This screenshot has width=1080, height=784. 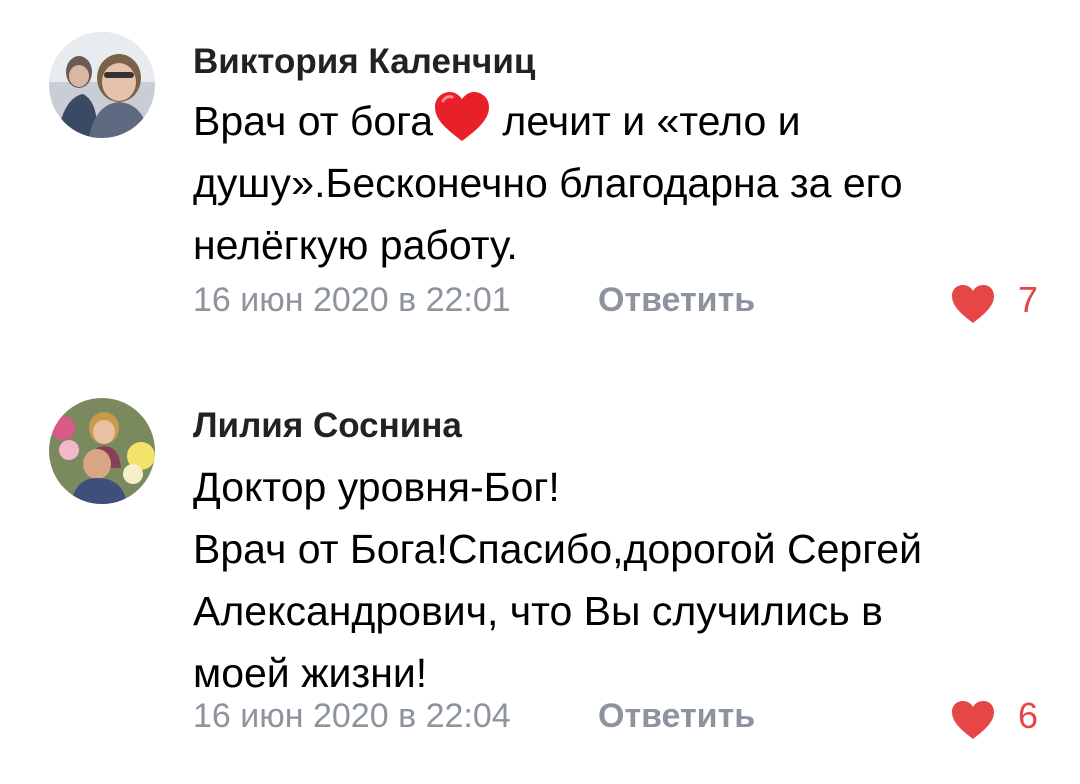 I want to click on like-count: 6, so click(x=1027, y=715).